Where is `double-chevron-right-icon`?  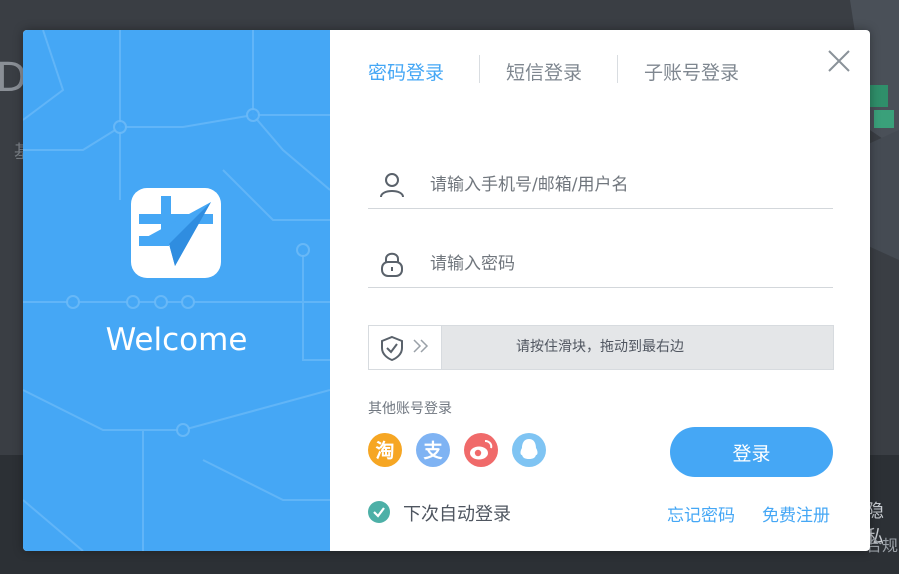
double-chevron-right-icon is located at coordinates (421, 346).